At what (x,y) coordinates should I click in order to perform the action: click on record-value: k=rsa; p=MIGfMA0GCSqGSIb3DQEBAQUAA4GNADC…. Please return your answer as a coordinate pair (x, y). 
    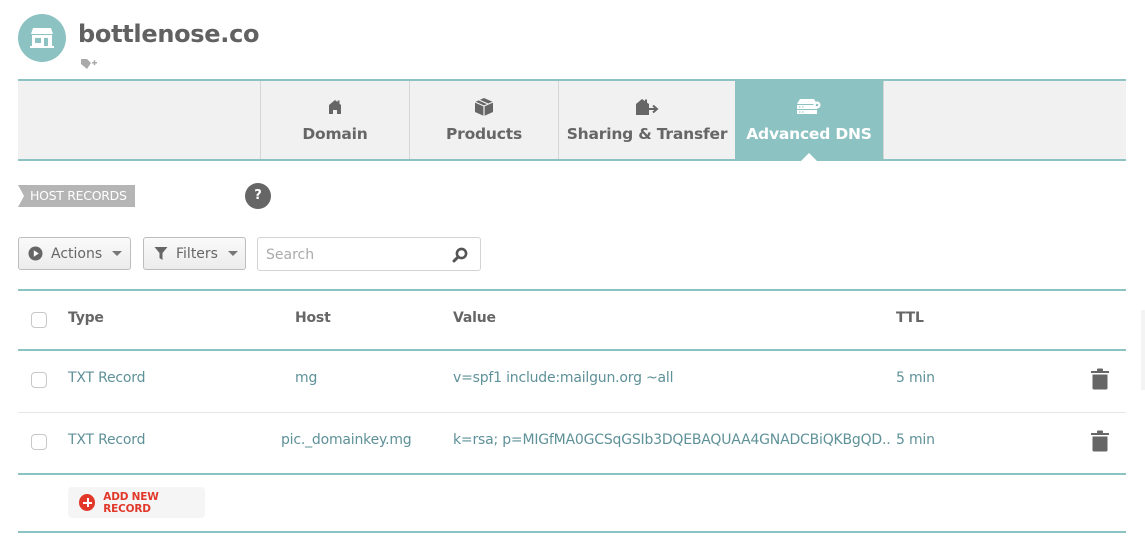
    Looking at the image, I should click on (672, 440).